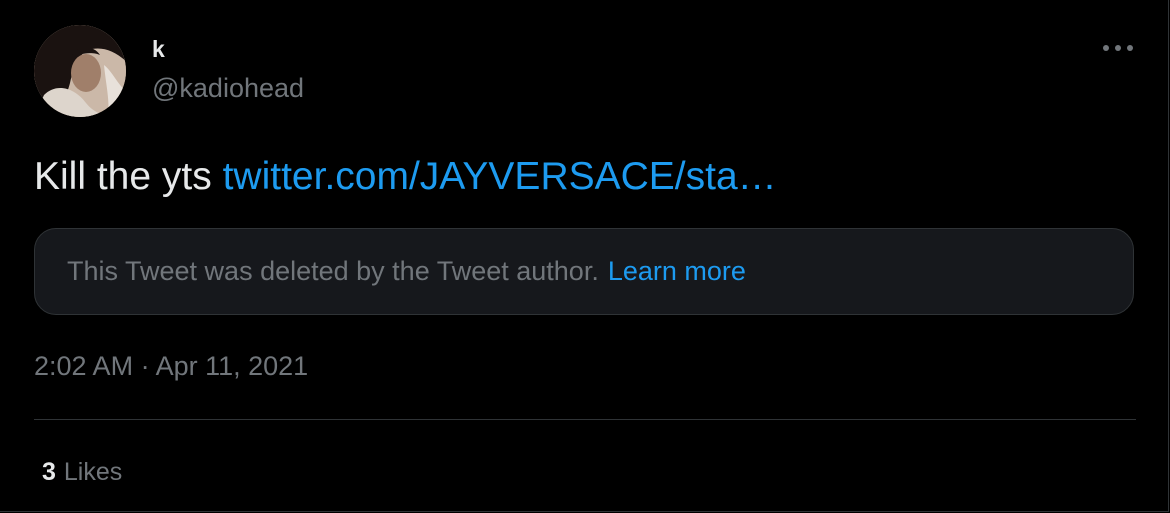 The height and width of the screenshot is (513, 1170). What do you see at coordinates (228, 88) in the screenshot?
I see `user-handle: @kadiohead` at bounding box center [228, 88].